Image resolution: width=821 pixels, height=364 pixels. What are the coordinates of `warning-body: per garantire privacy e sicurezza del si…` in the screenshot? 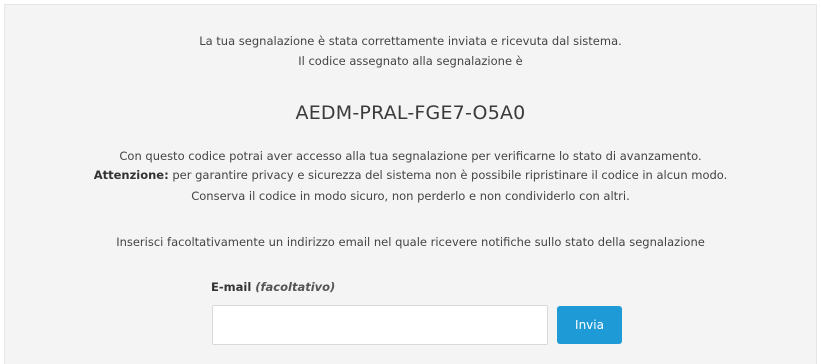 It's located at (448, 175).